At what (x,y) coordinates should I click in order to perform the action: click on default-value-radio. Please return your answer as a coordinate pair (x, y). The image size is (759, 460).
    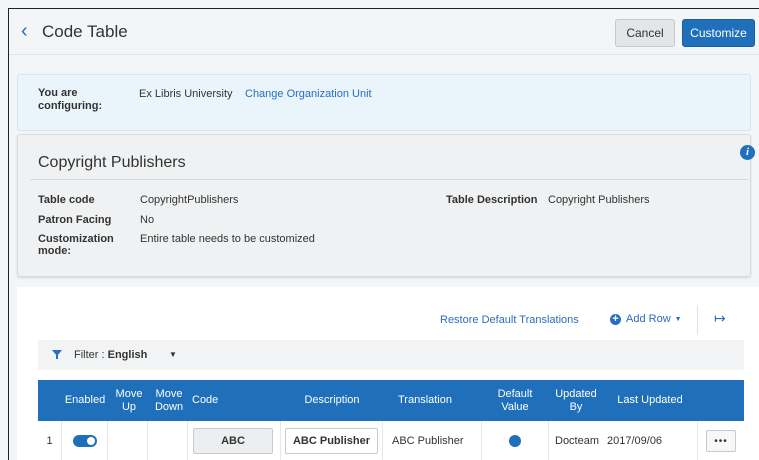
    Looking at the image, I should click on (515, 441).